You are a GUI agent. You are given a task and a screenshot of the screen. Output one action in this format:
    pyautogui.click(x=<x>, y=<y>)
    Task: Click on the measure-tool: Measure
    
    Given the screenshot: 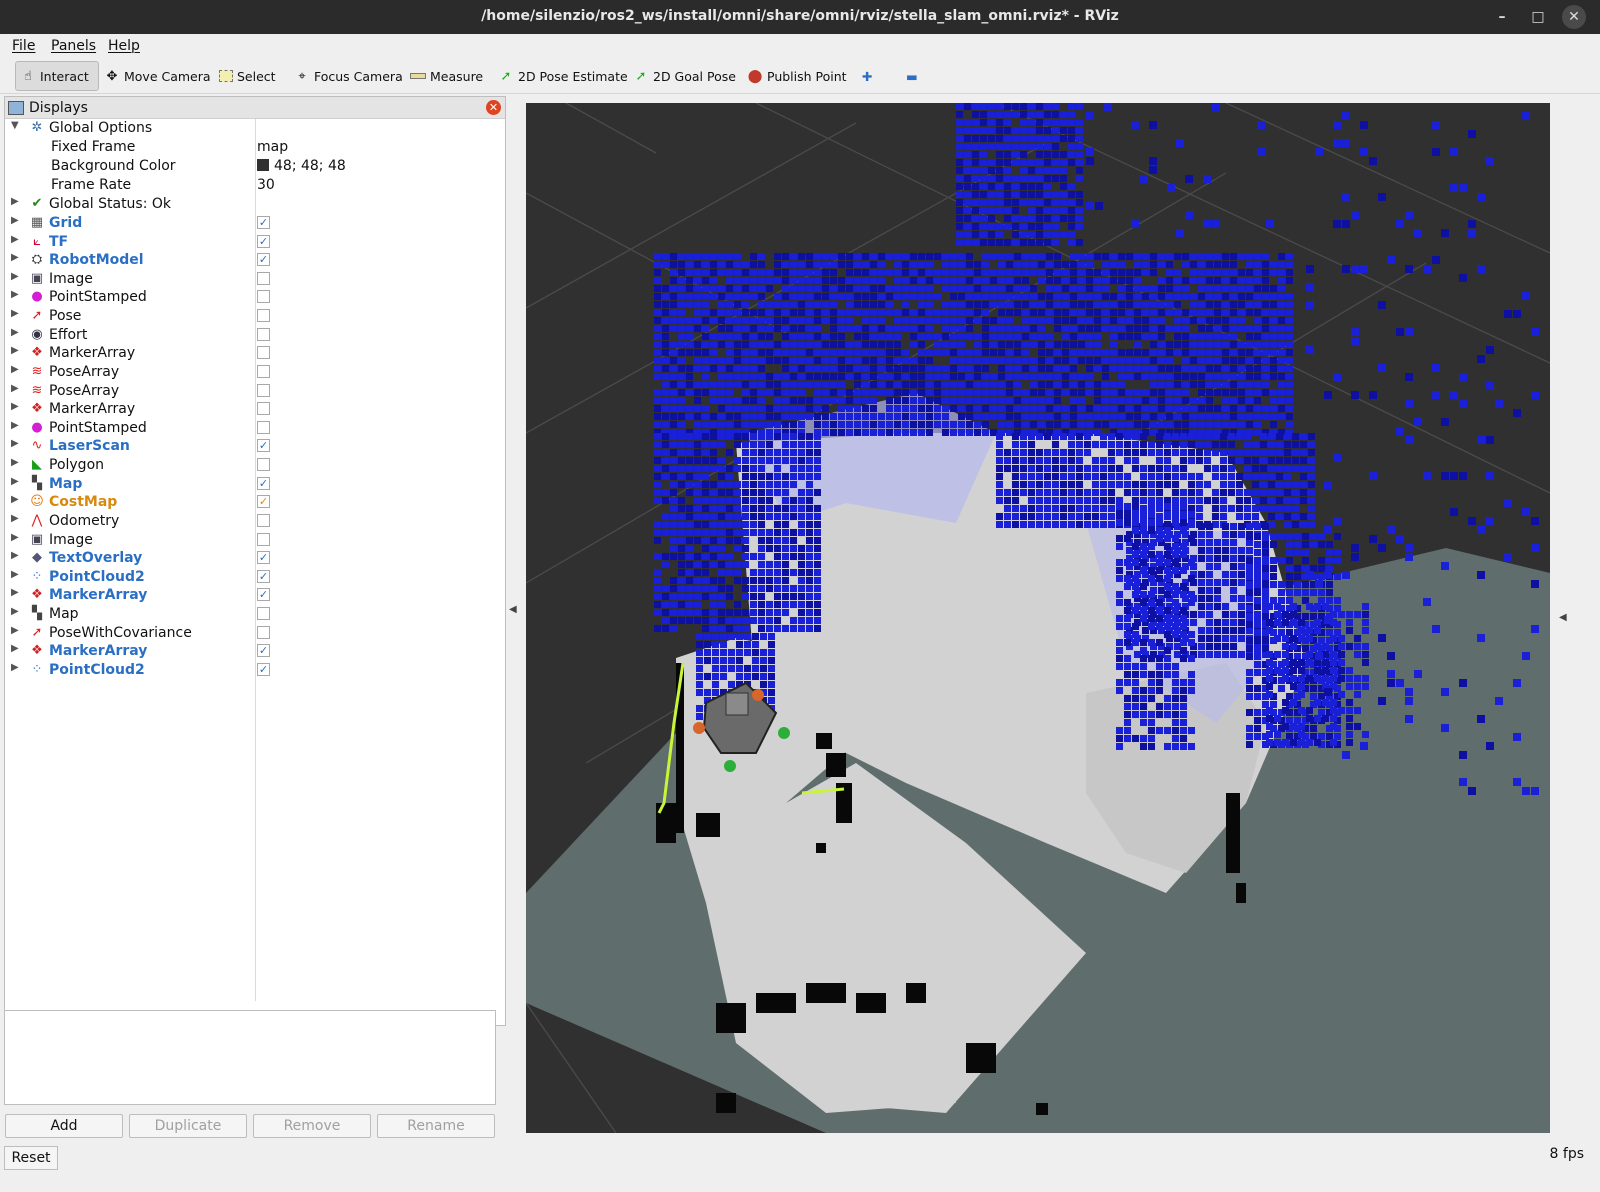 What is the action you would take?
    pyautogui.click(x=446, y=76)
    